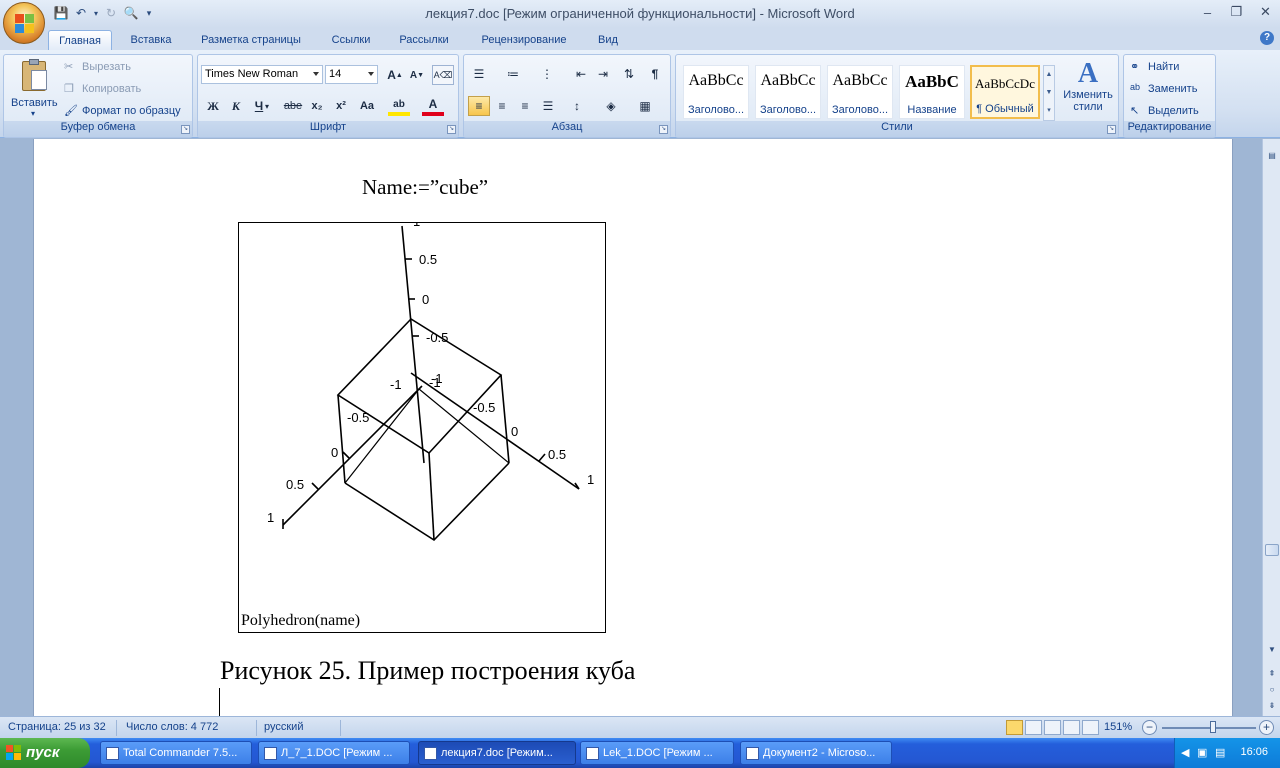 This screenshot has height=768, width=1280. Describe the element at coordinates (1005, 92) in the screenshot. I see `style-normal: AaBbCcDc ¶ Обычный` at that location.